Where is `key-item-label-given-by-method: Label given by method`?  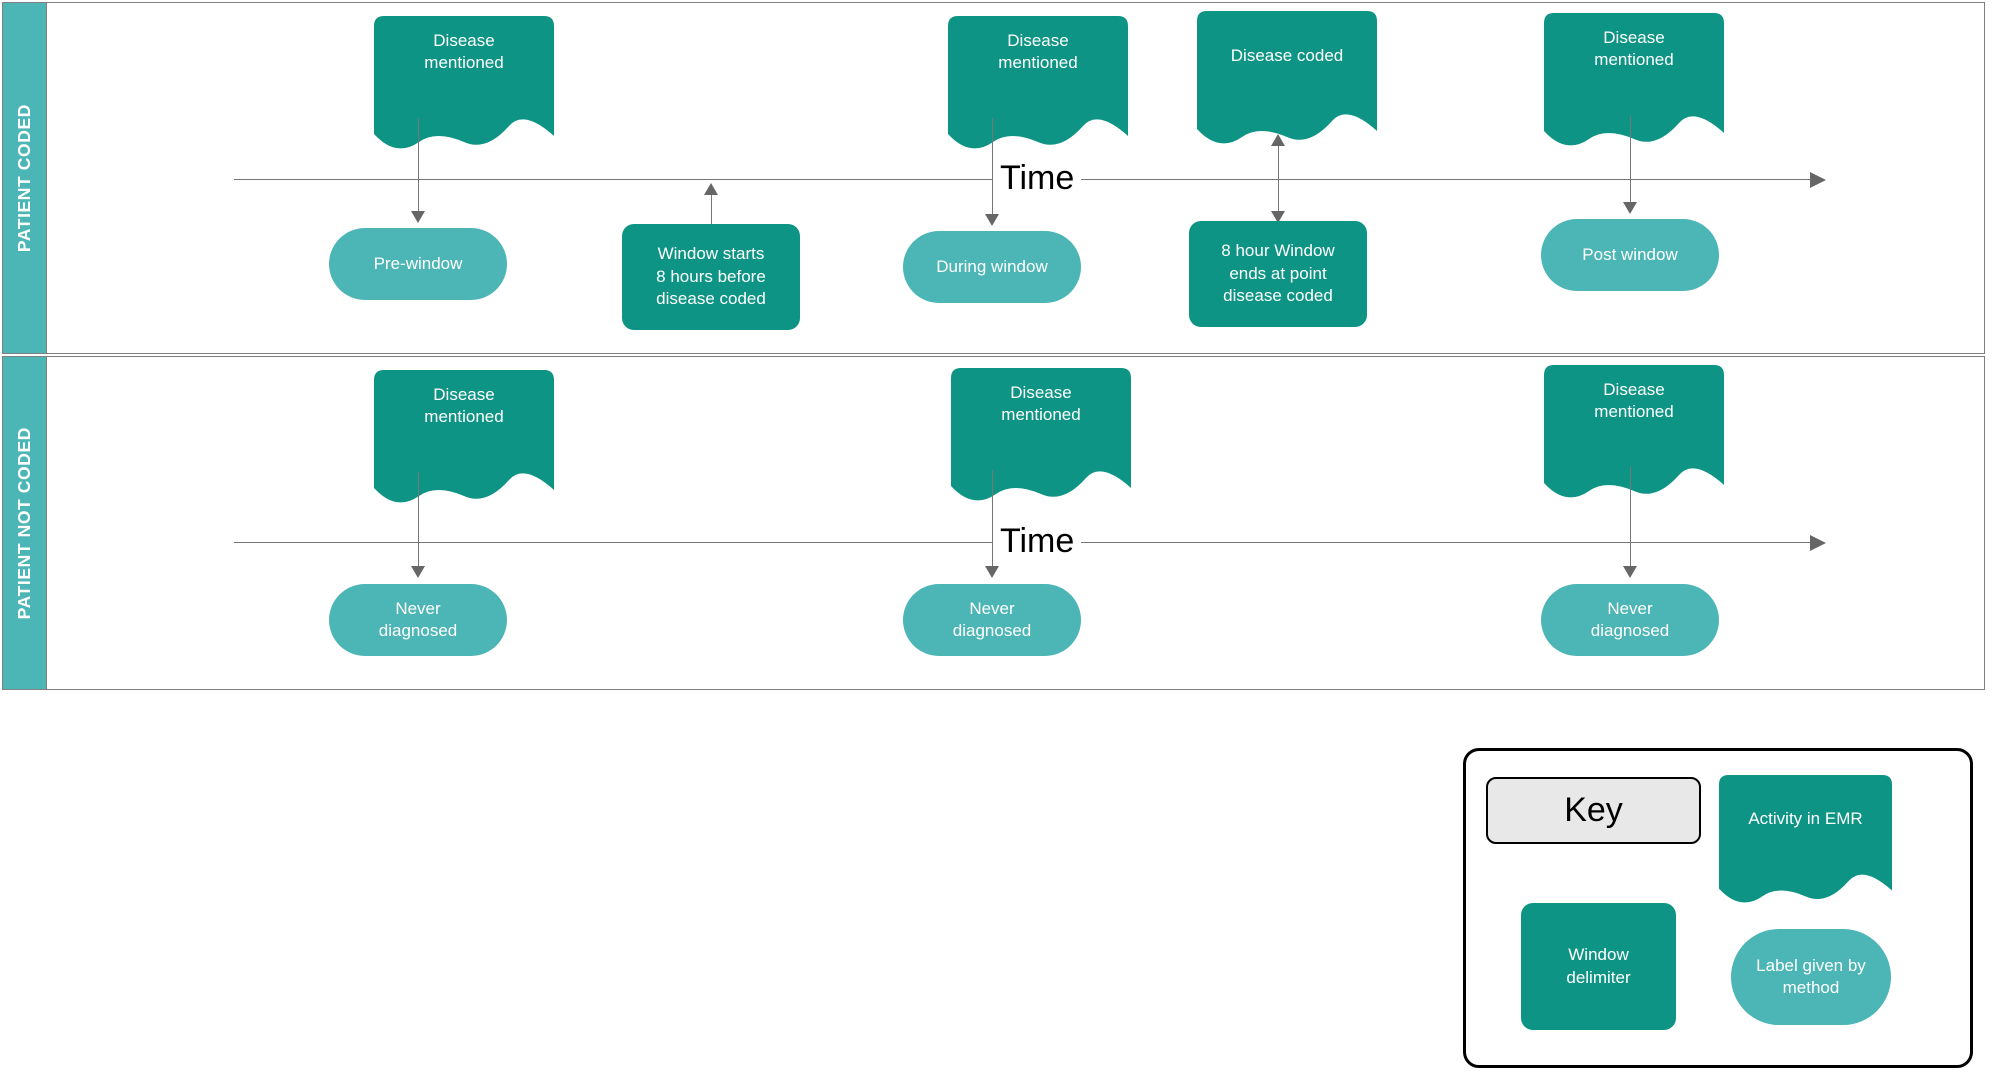 key-item-label-given-by-method: Label given by method is located at coordinates (1811, 977).